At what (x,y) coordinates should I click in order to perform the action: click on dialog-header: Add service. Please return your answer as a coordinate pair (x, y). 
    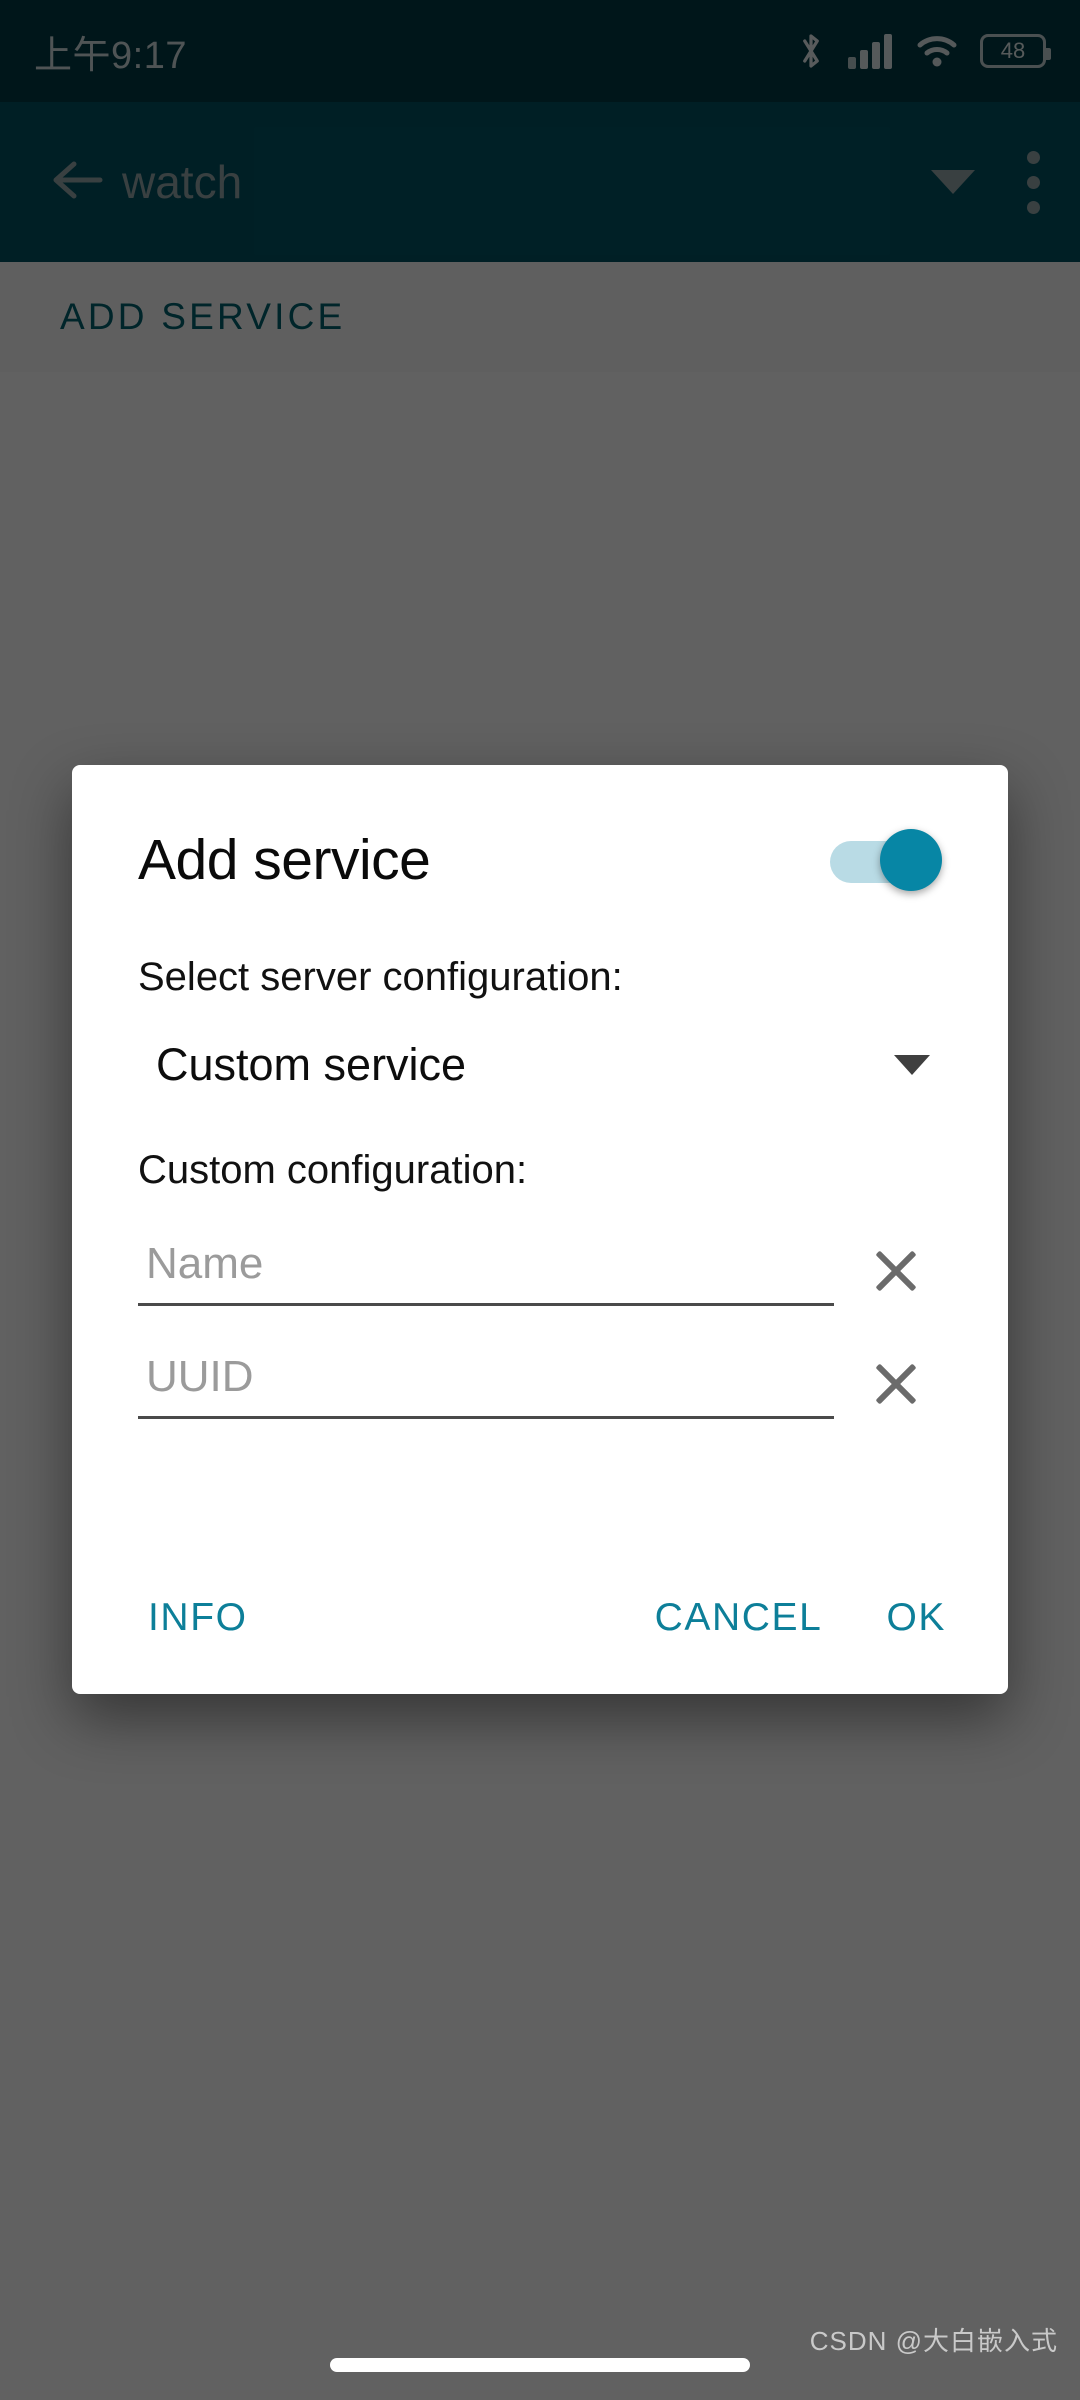
    Looking at the image, I should click on (540, 860).